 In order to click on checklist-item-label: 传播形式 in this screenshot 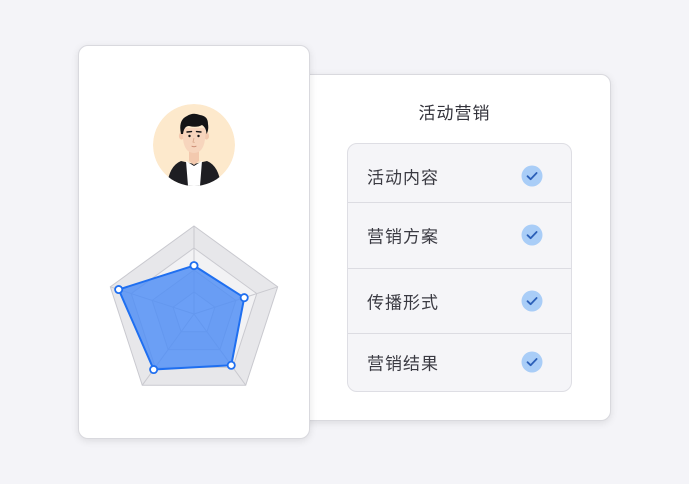, I will do `click(403, 303)`.